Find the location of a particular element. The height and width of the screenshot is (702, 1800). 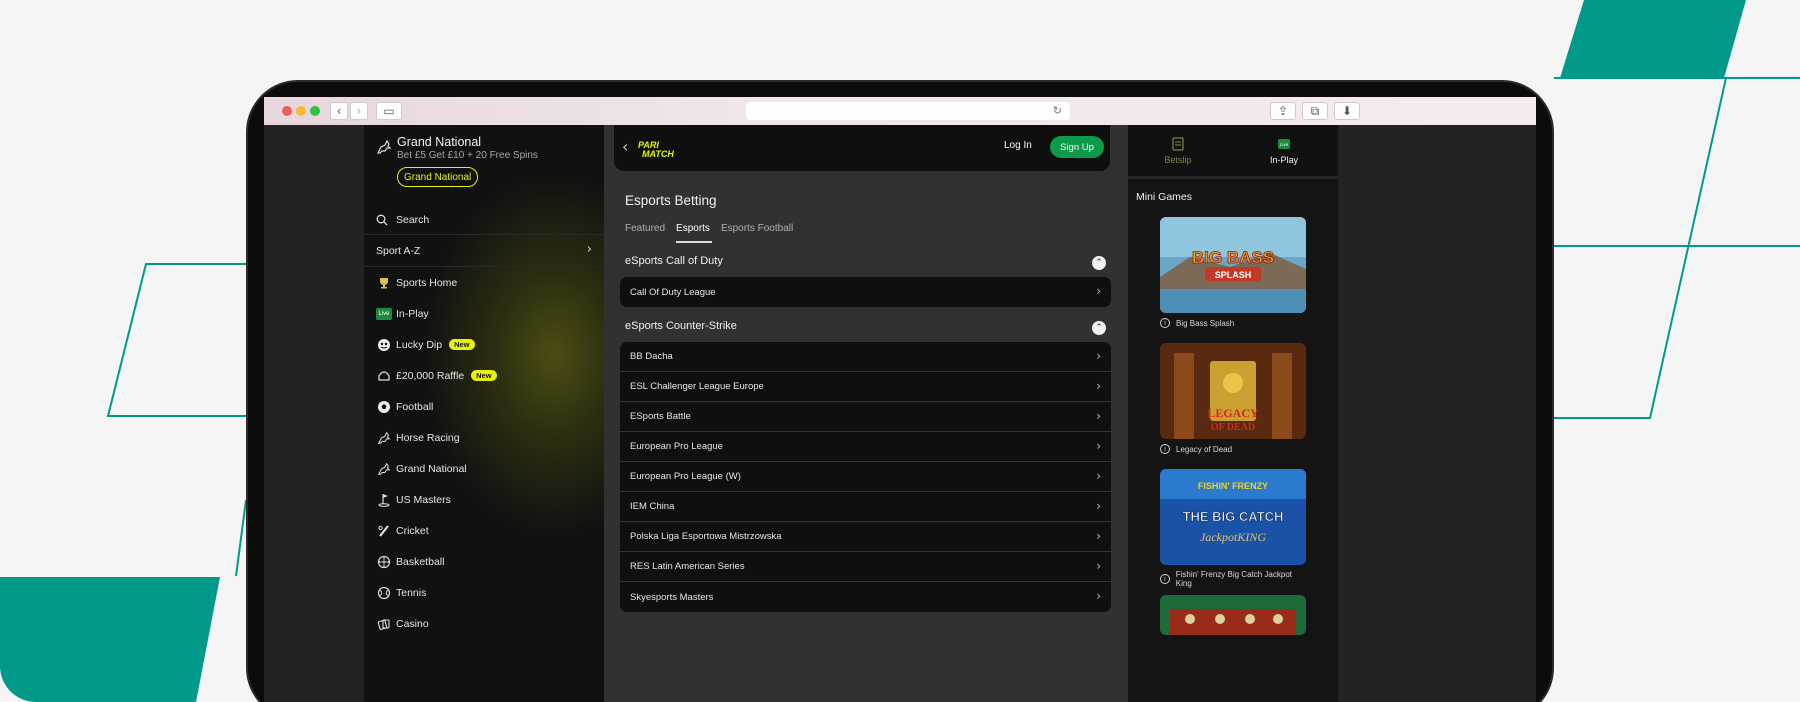

signup-button: Sign Up is located at coordinates (1077, 147).